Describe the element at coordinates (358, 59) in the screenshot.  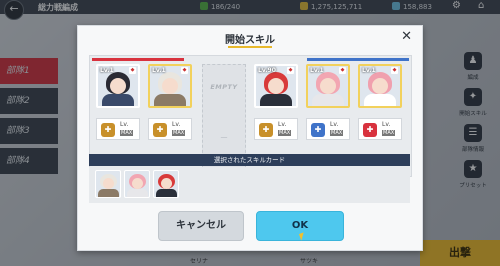
I see `special-bar` at that location.